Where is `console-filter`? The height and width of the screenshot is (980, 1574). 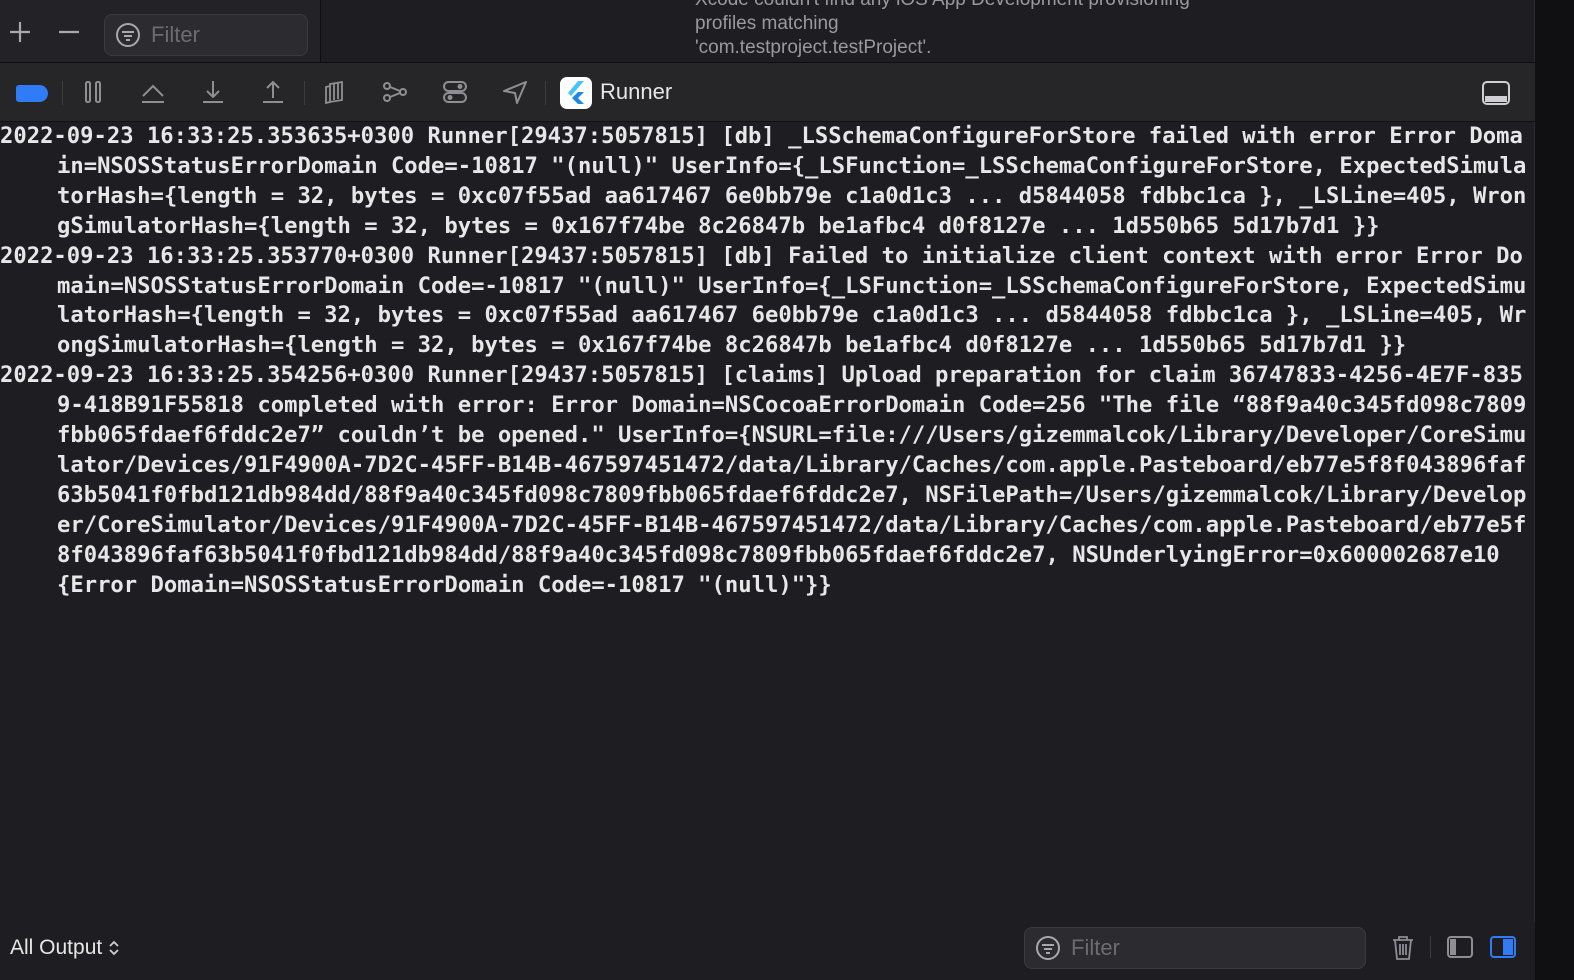
console-filter is located at coordinates (1195, 948).